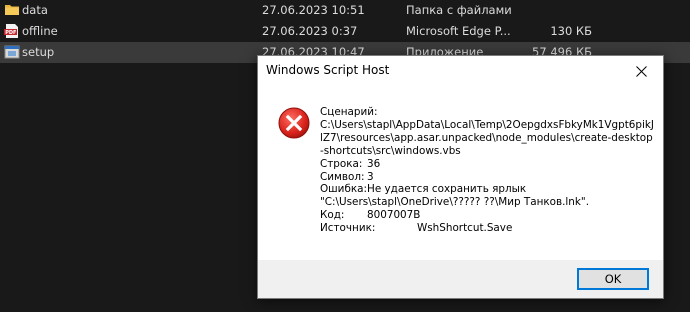 This screenshot has height=312, width=690. Describe the element at coordinates (613, 279) in the screenshot. I see `ok-button: OK` at that location.